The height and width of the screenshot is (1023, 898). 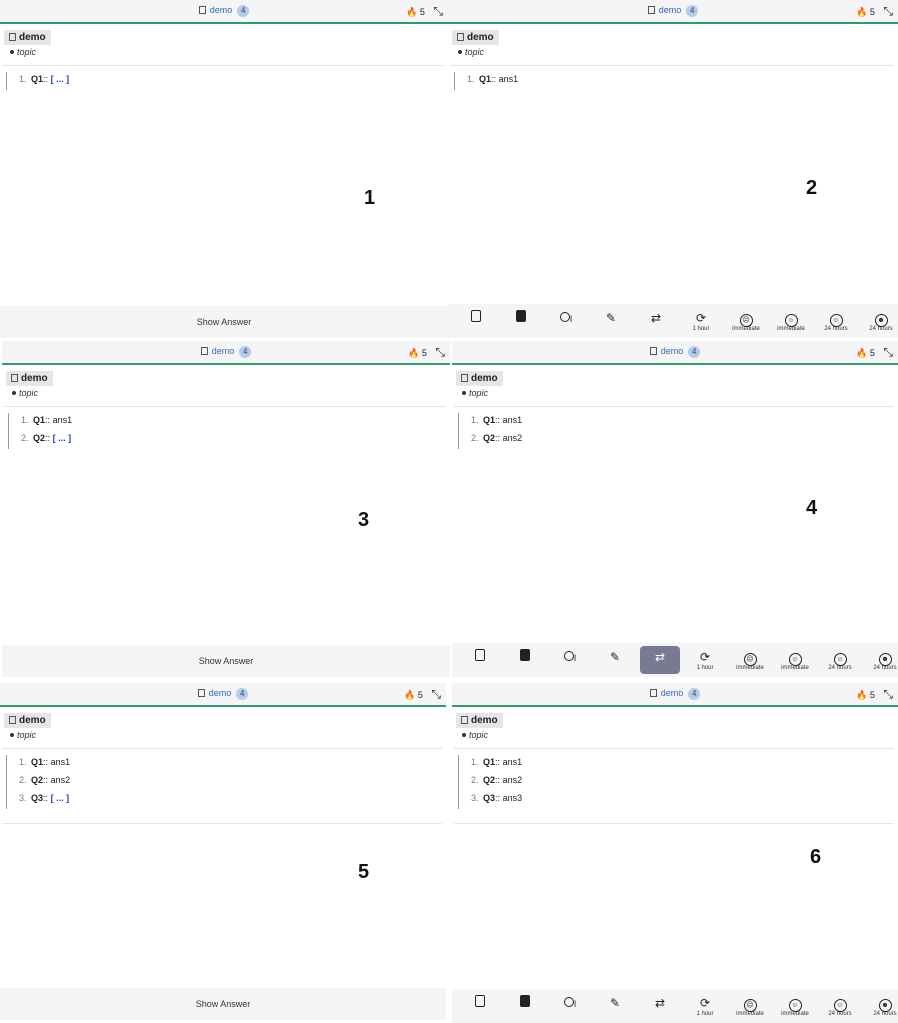 I want to click on note-title-text: demo, so click(x=484, y=378).